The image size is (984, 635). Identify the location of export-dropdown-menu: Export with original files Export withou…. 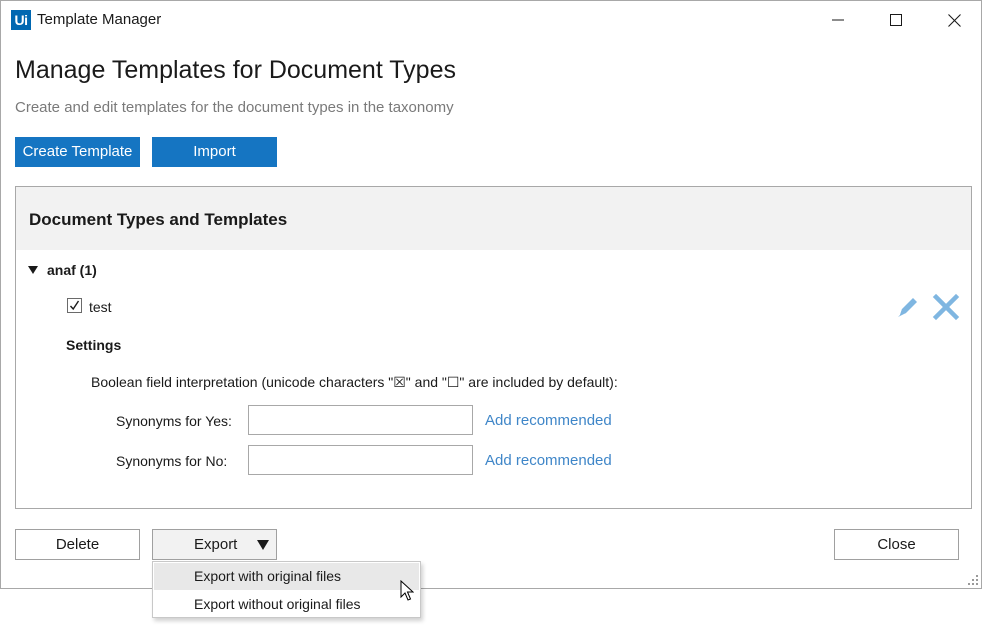
(286, 589).